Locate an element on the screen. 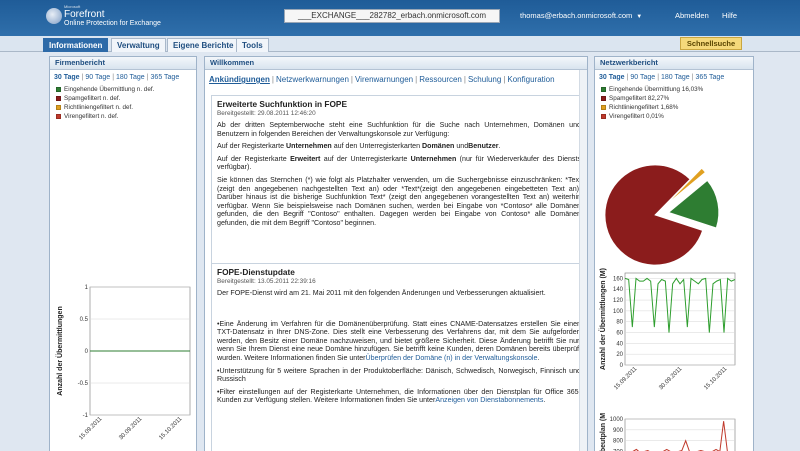  logout-link: Abmelden is located at coordinates (692, 15).